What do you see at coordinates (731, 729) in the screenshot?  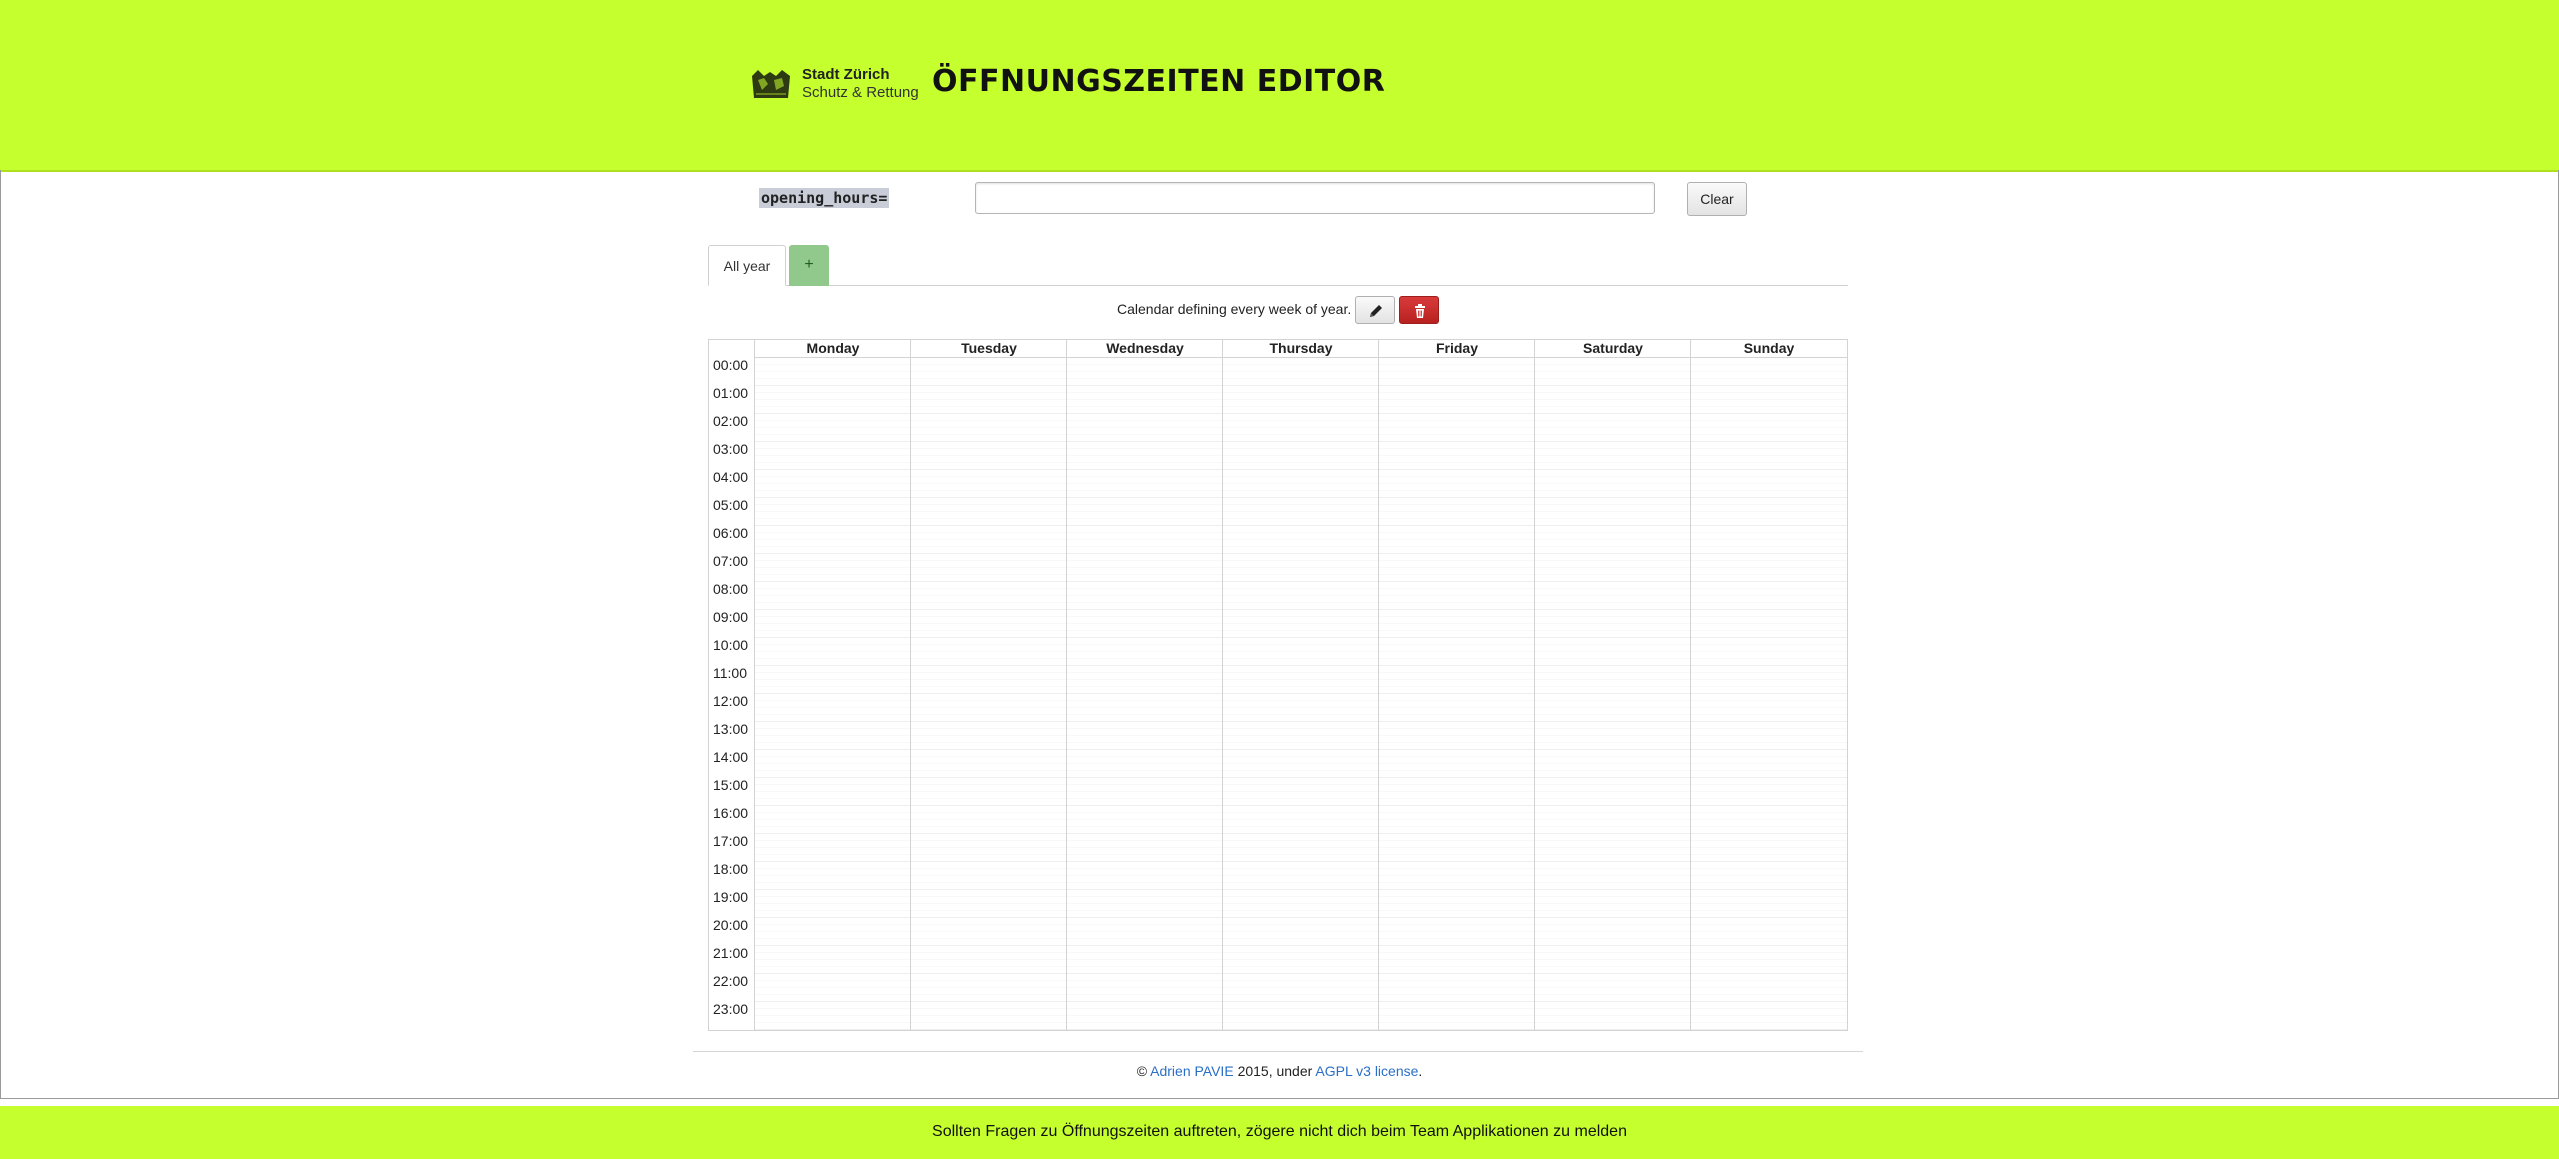 I see `hour-label: 13:00` at bounding box center [731, 729].